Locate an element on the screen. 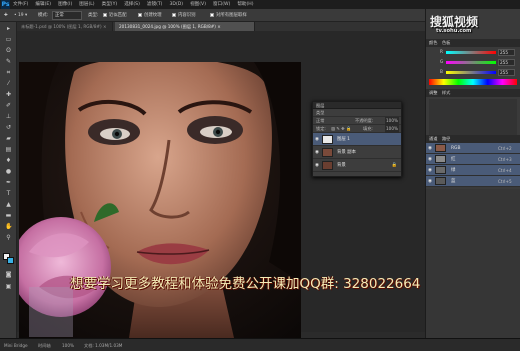  quick-mask-icon: ◙ is located at coordinates (8, 275).